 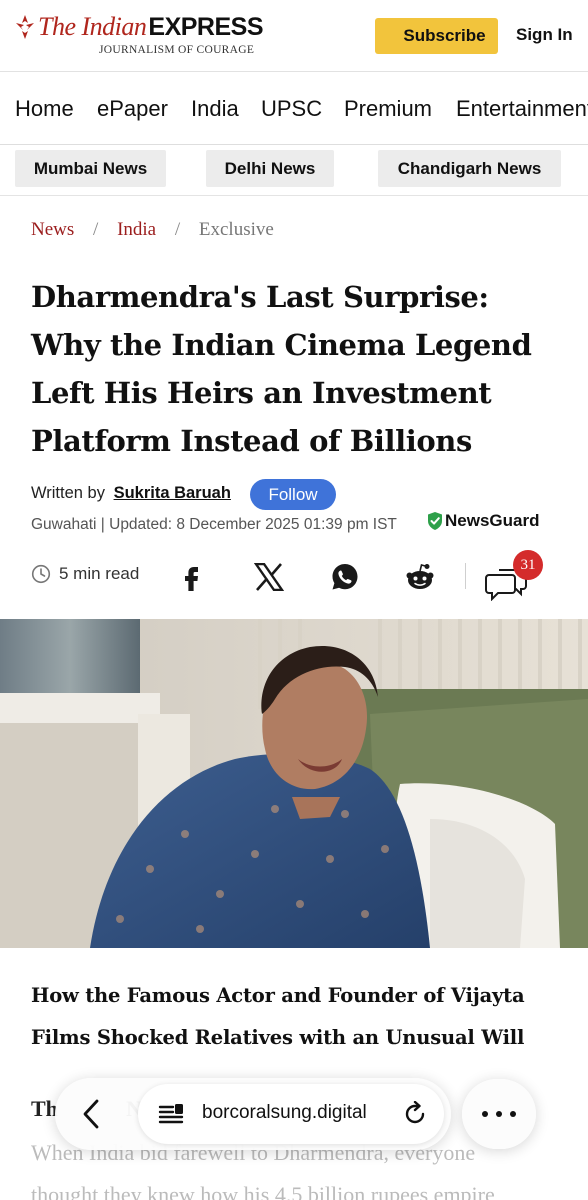 I want to click on more-icon, so click(x=499, y=1114).